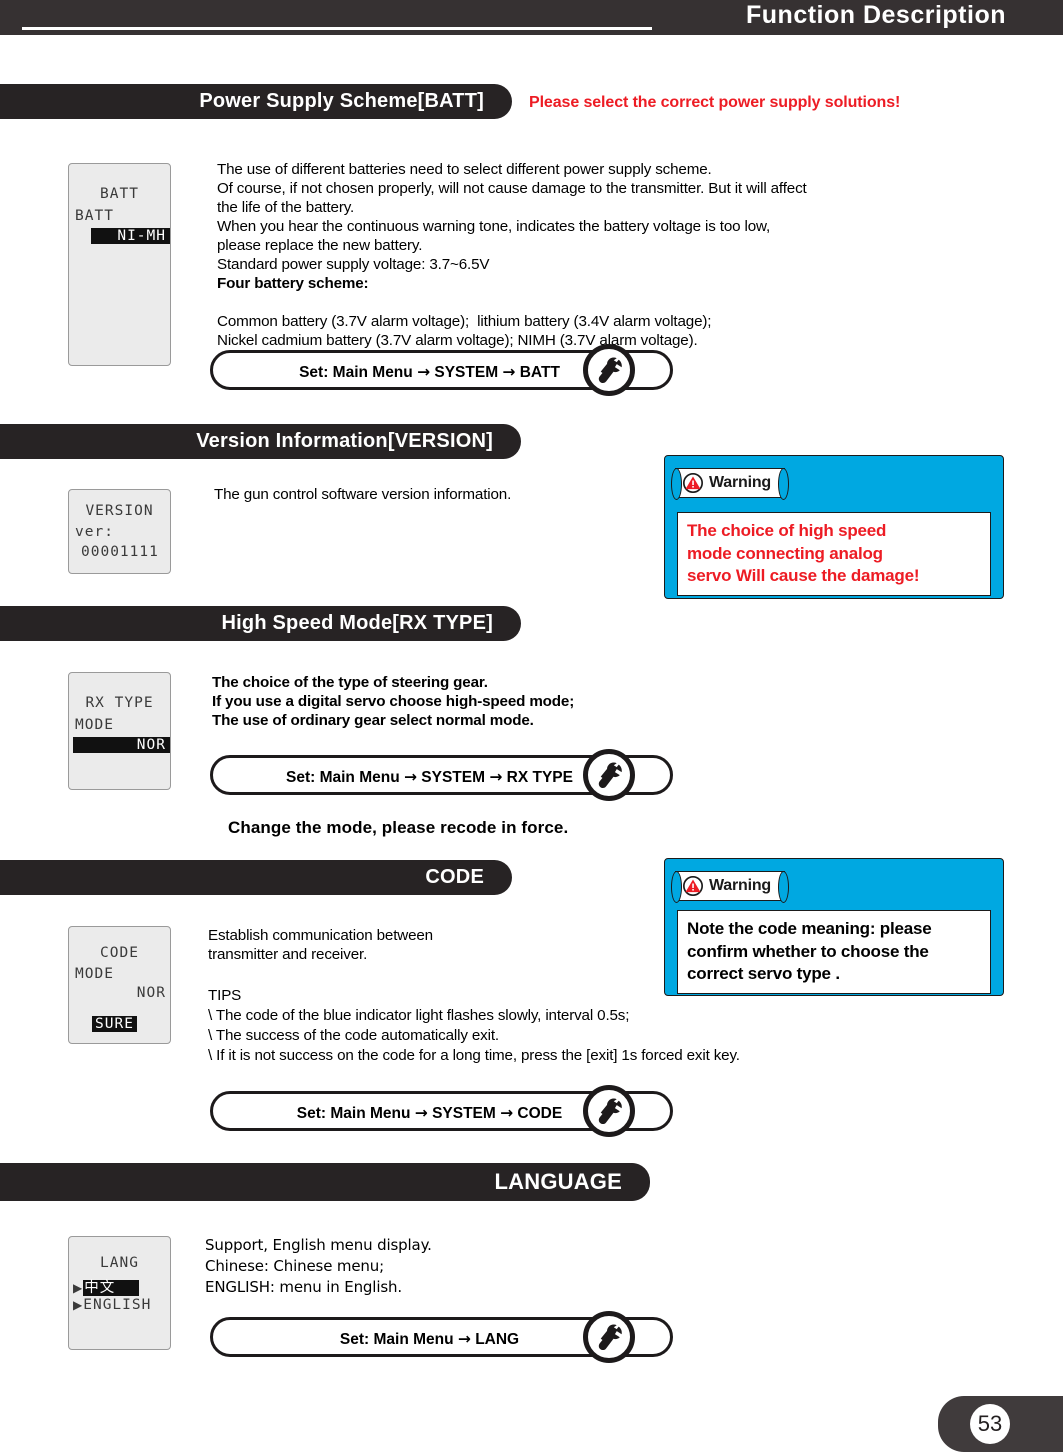 The width and height of the screenshot is (1063, 1452). Describe the element at coordinates (94, 974) in the screenshot. I see `lcd-code-line1: MODE` at that location.